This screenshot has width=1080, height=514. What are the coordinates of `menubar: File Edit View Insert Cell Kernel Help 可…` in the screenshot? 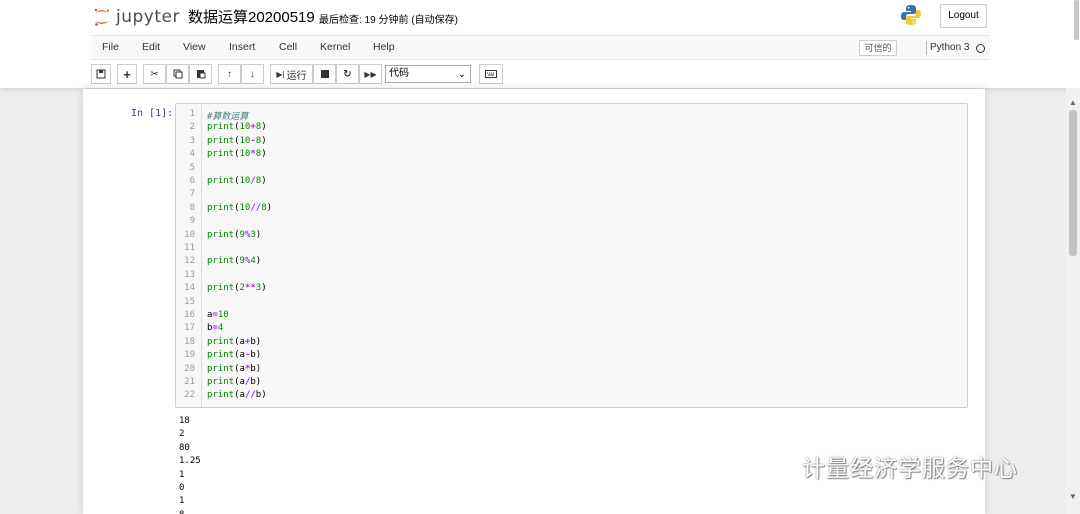 It's located at (540, 47).